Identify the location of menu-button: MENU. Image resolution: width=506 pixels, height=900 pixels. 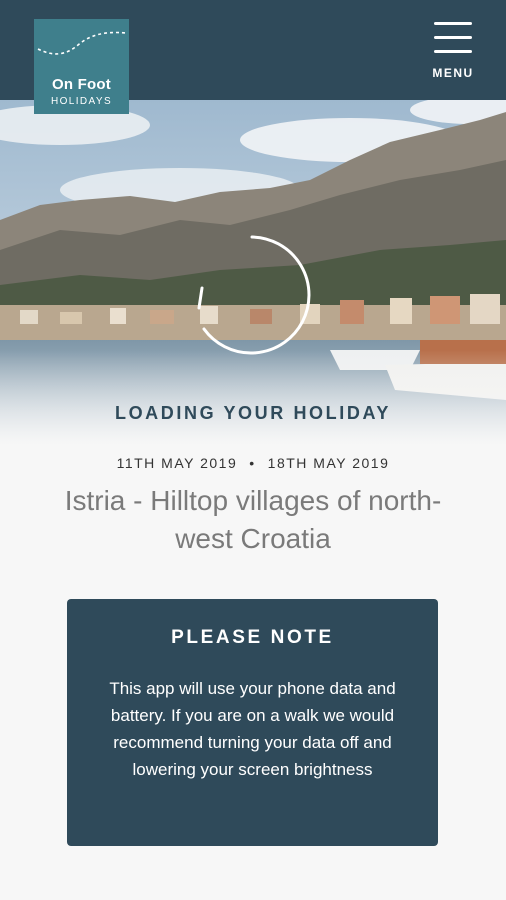
(453, 52).